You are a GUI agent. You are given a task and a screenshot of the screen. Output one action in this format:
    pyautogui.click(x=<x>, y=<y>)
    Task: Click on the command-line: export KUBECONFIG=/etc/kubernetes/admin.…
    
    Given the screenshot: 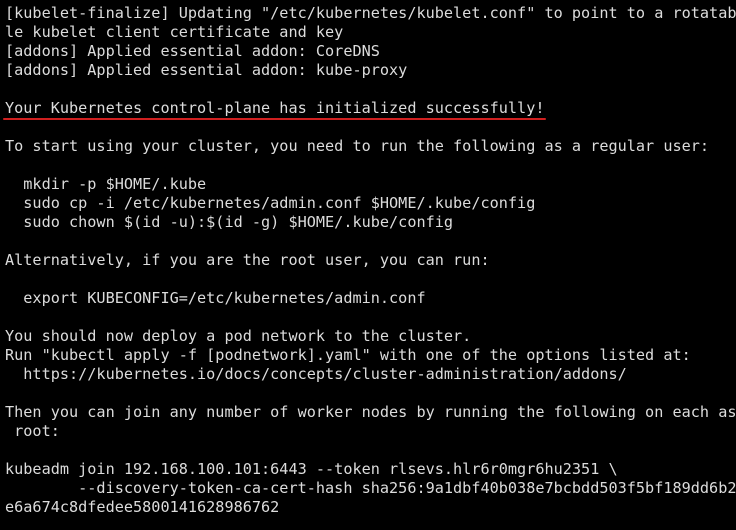 What is the action you would take?
    pyautogui.click(x=215, y=298)
    